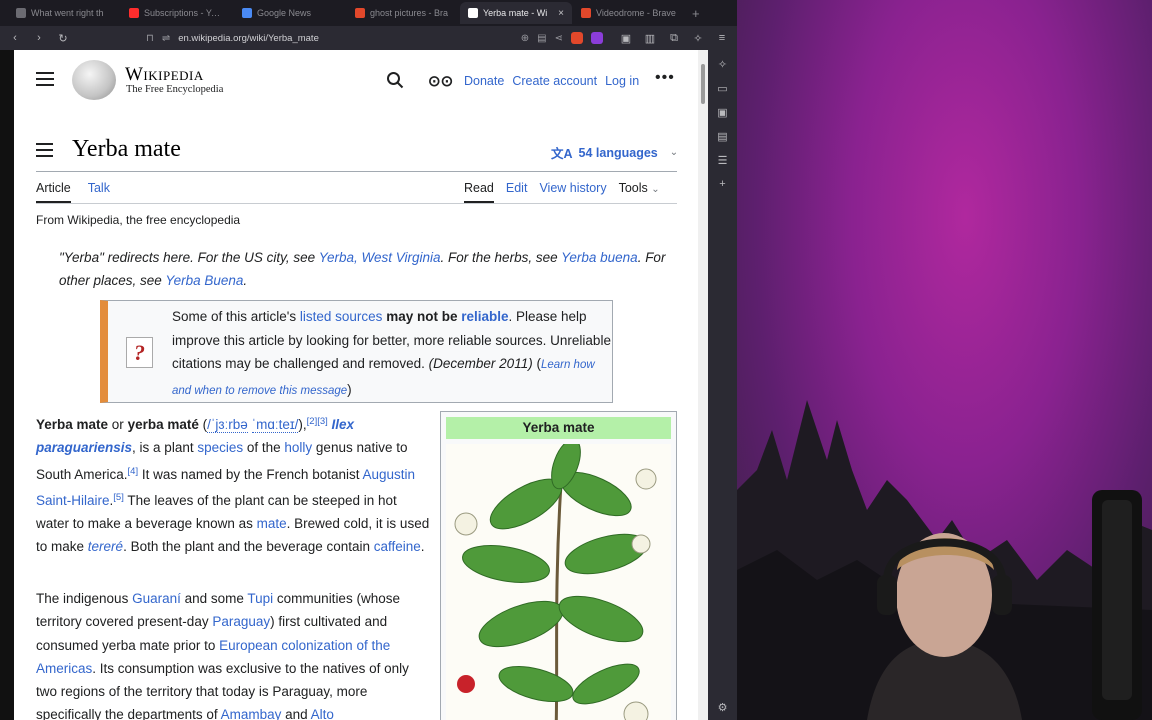  I want to click on share-icon: ⋖, so click(559, 38).